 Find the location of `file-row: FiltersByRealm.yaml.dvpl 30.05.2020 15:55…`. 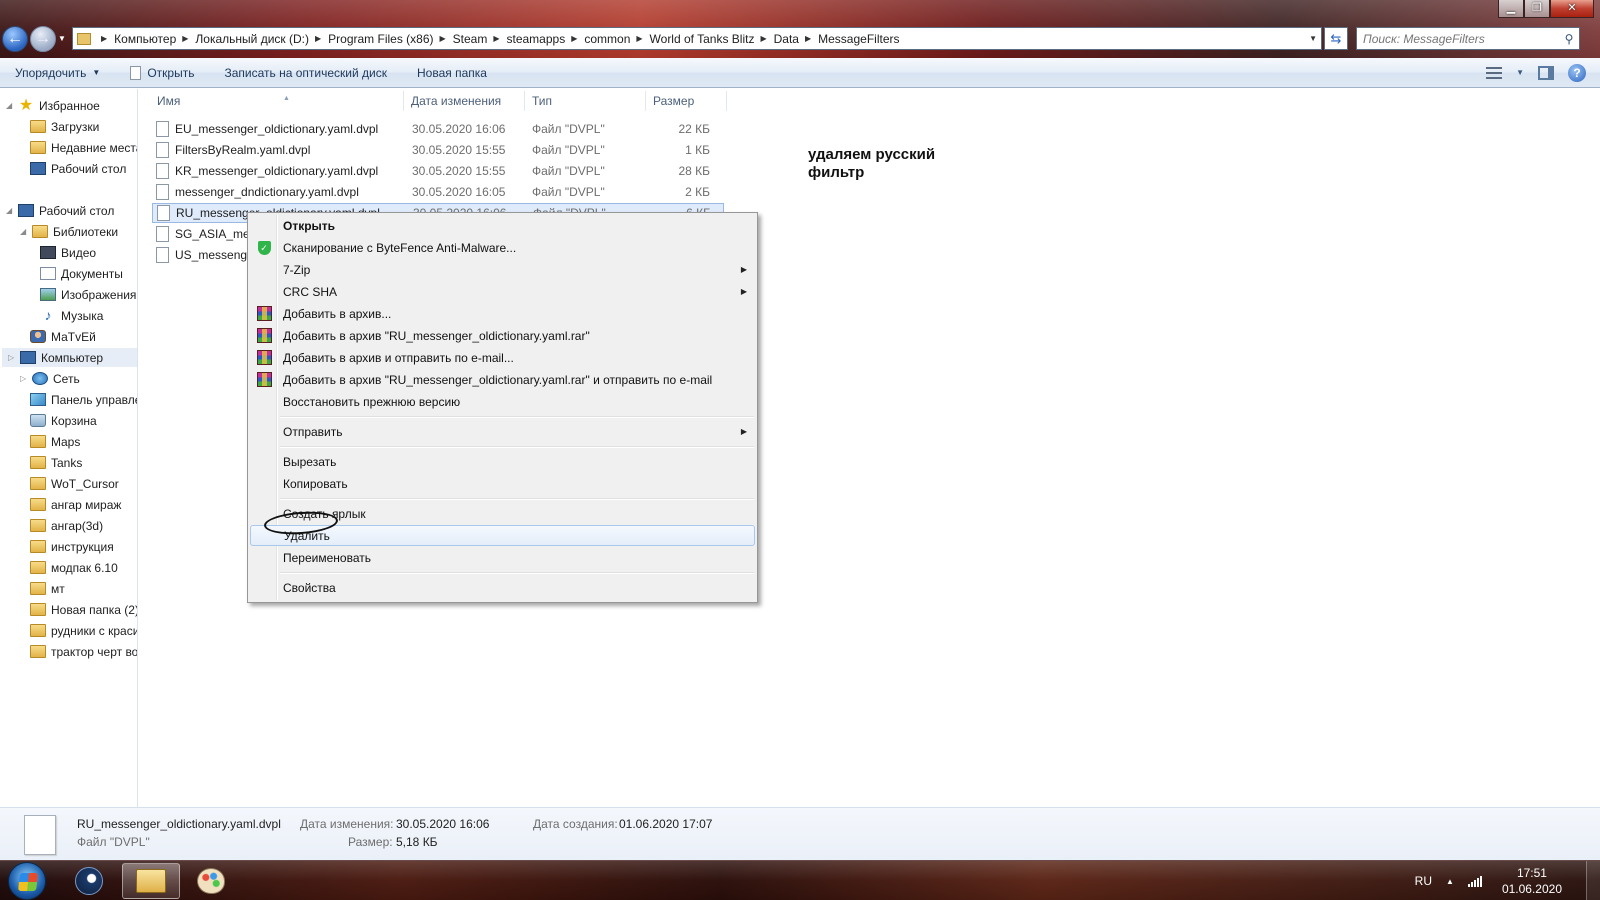

file-row: FiltersByRealm.yaml.dvpl 30.05.2020 15:55… is located at coordinates (438, 150).